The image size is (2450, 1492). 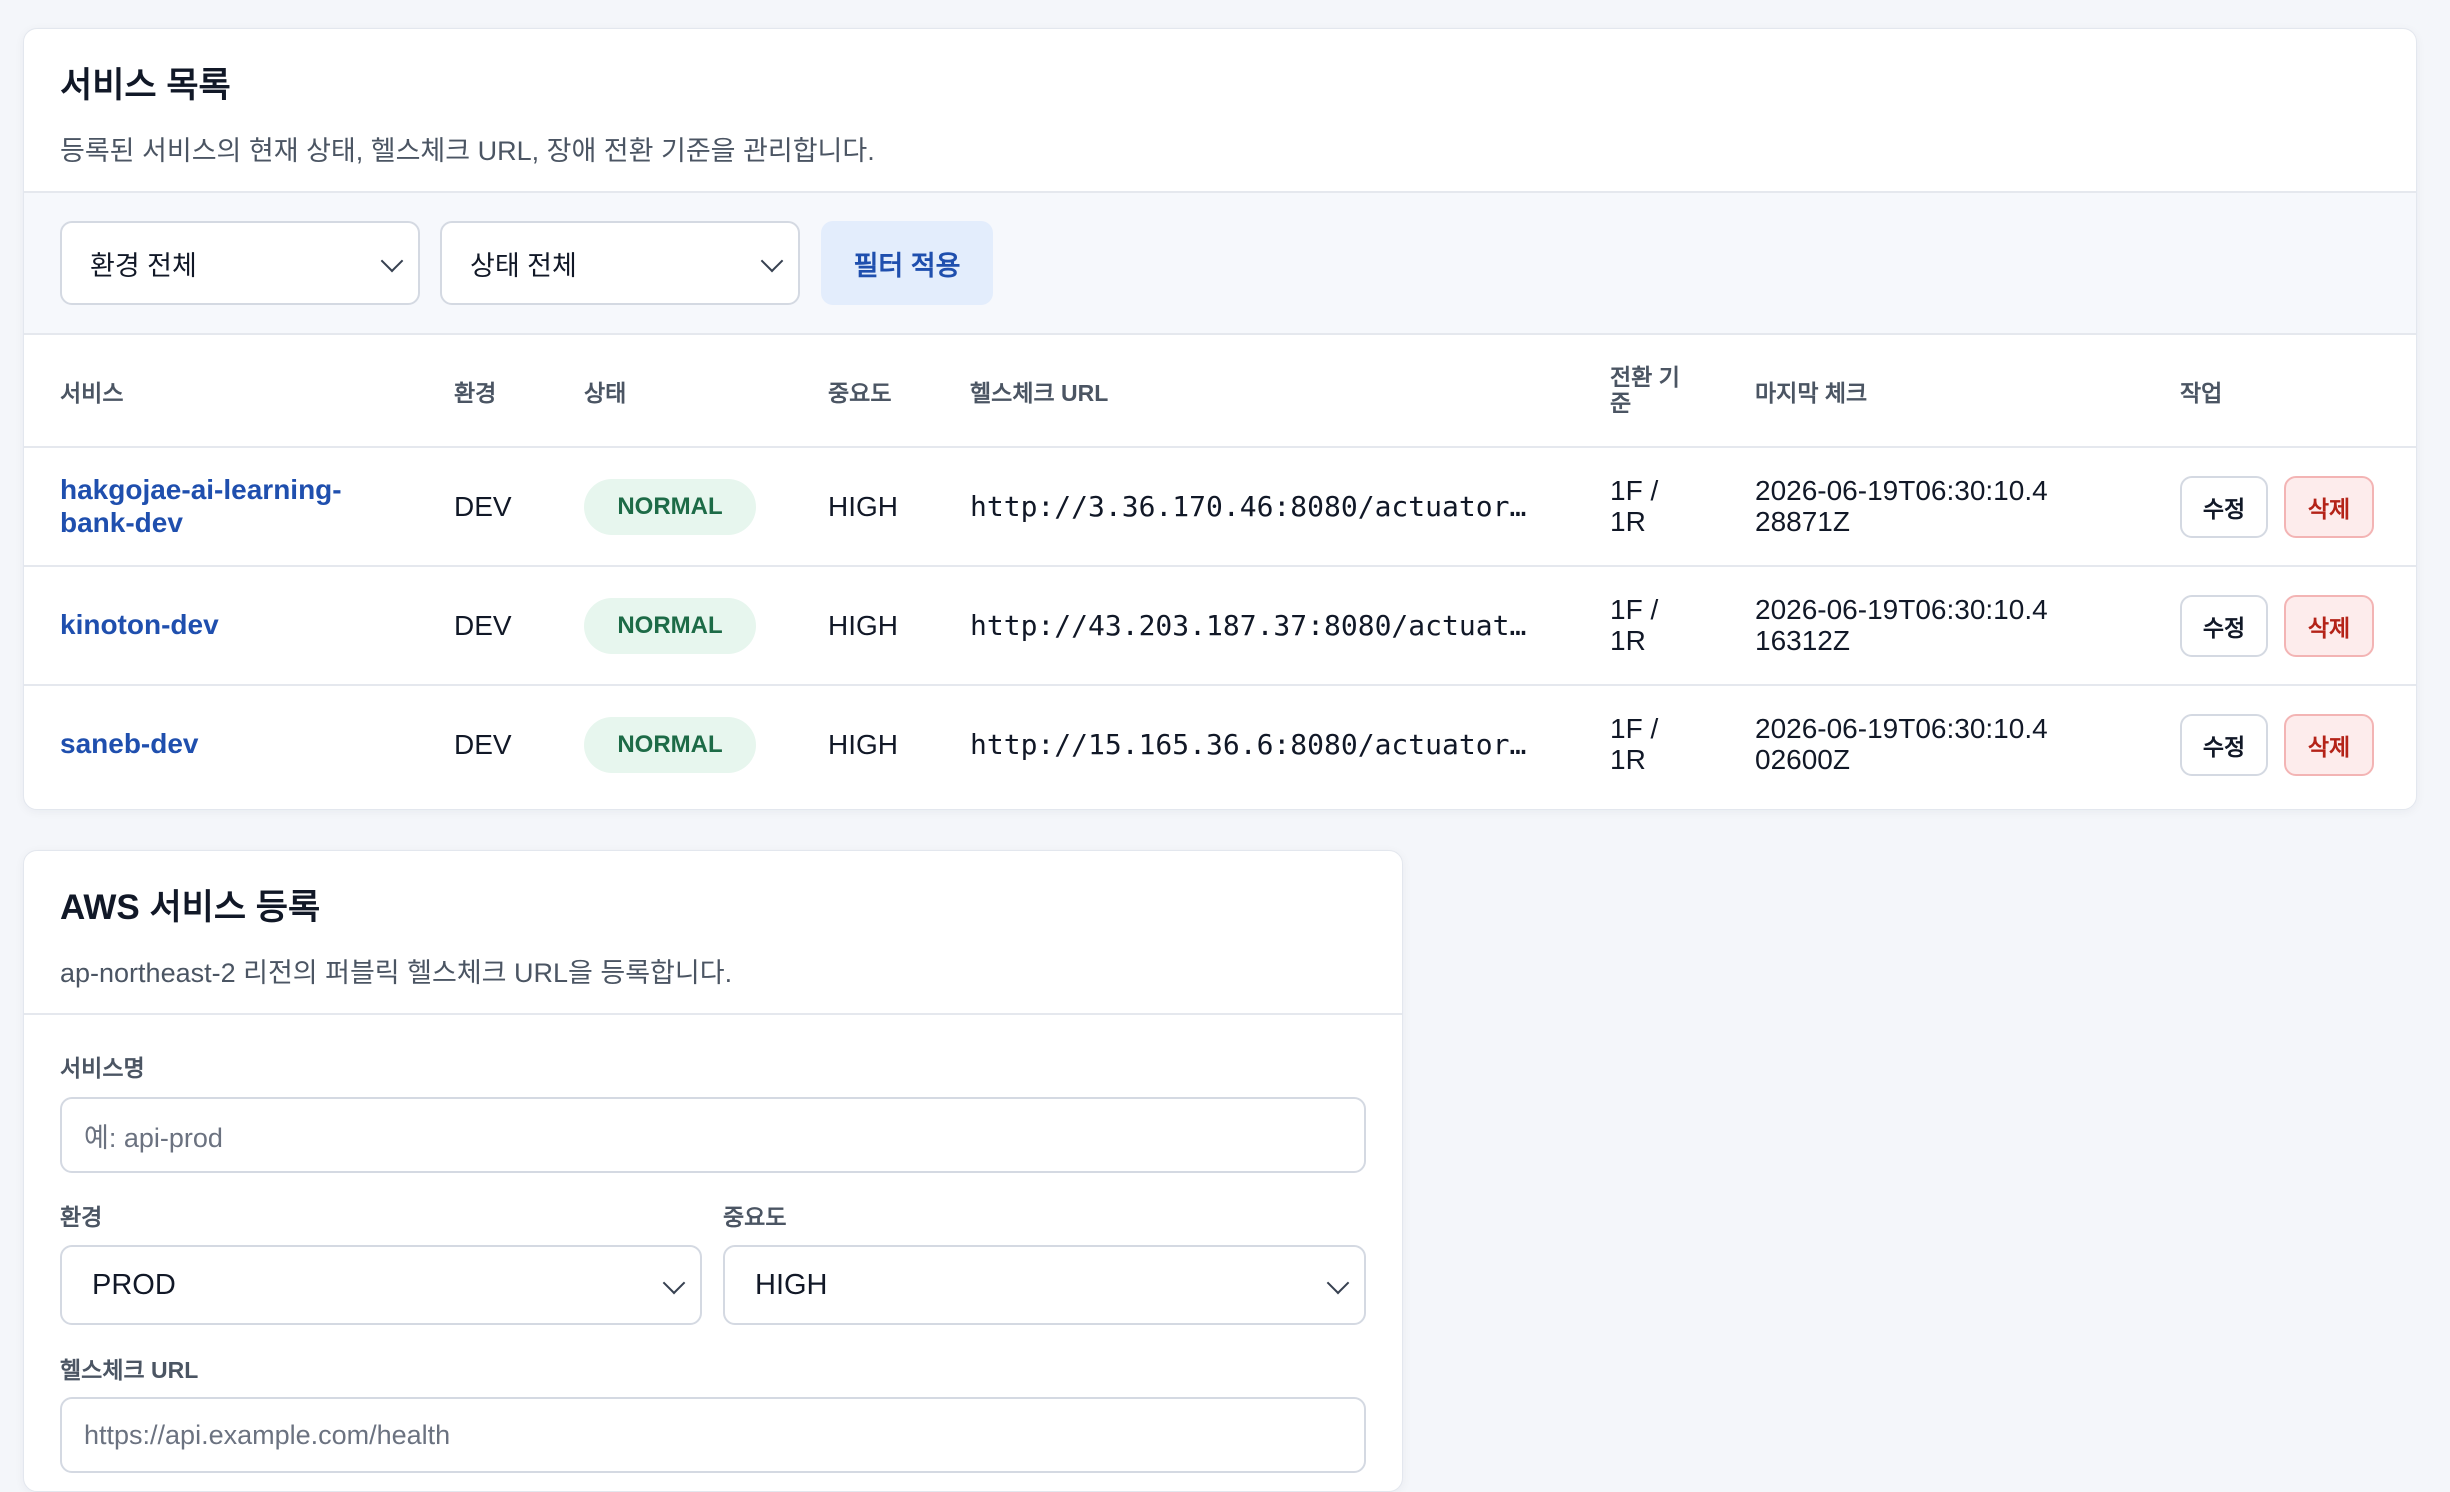 What do you see at coordinates (1250, 506) in the screenshot?
I see `healthcheck-url-cell: http://3.36.170.46:8080/actuator/health` at bounding box center [1250, 506].